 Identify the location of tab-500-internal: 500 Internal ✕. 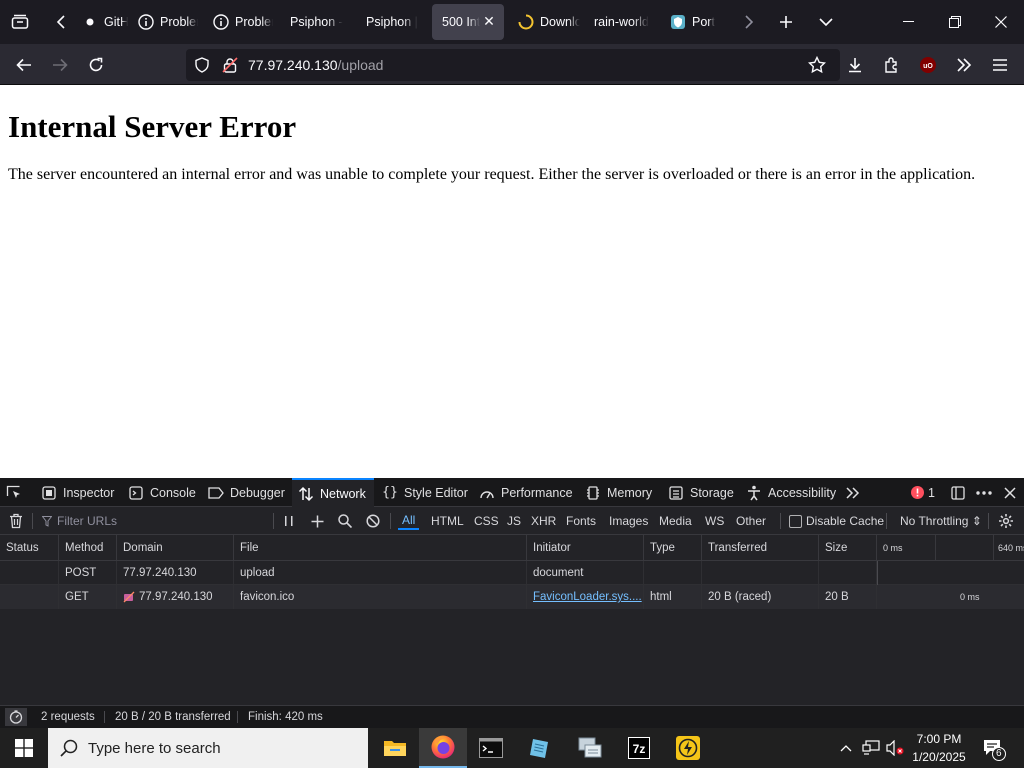
(468, 22).